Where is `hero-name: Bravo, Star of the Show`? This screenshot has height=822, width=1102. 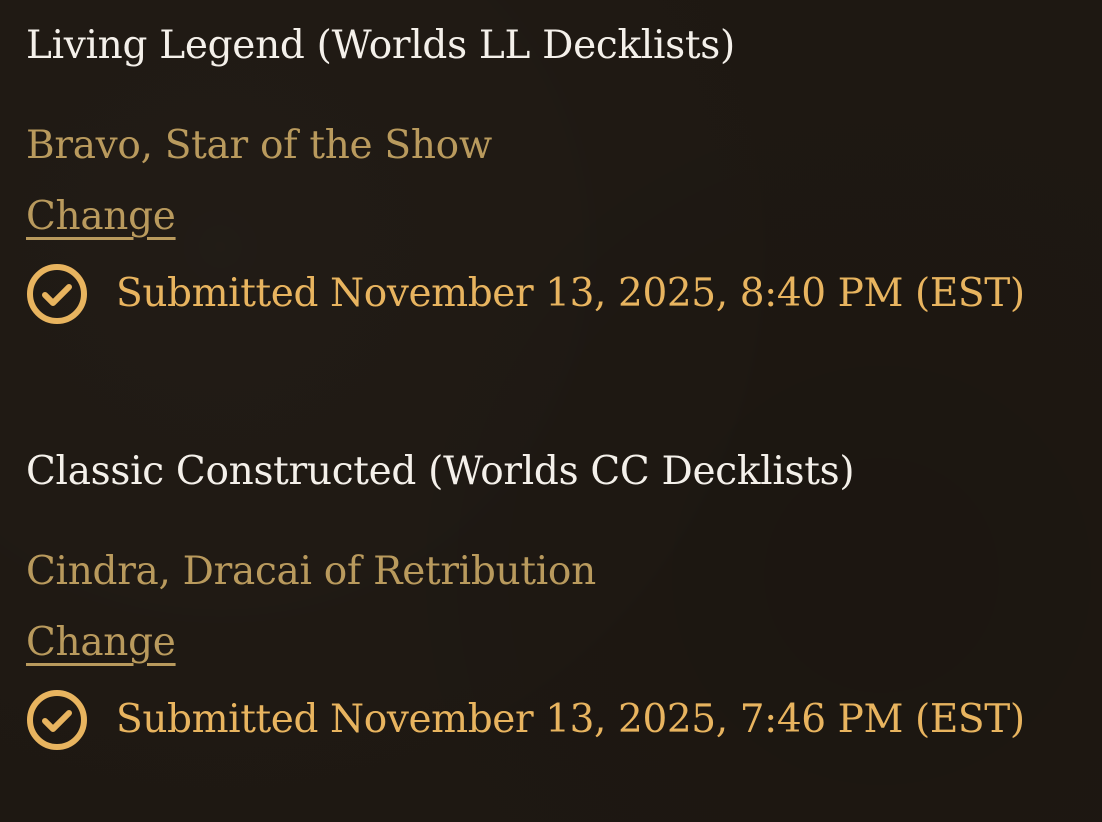 hero-name: Bravo, Star of the Show is located at coordinates (259, 145).